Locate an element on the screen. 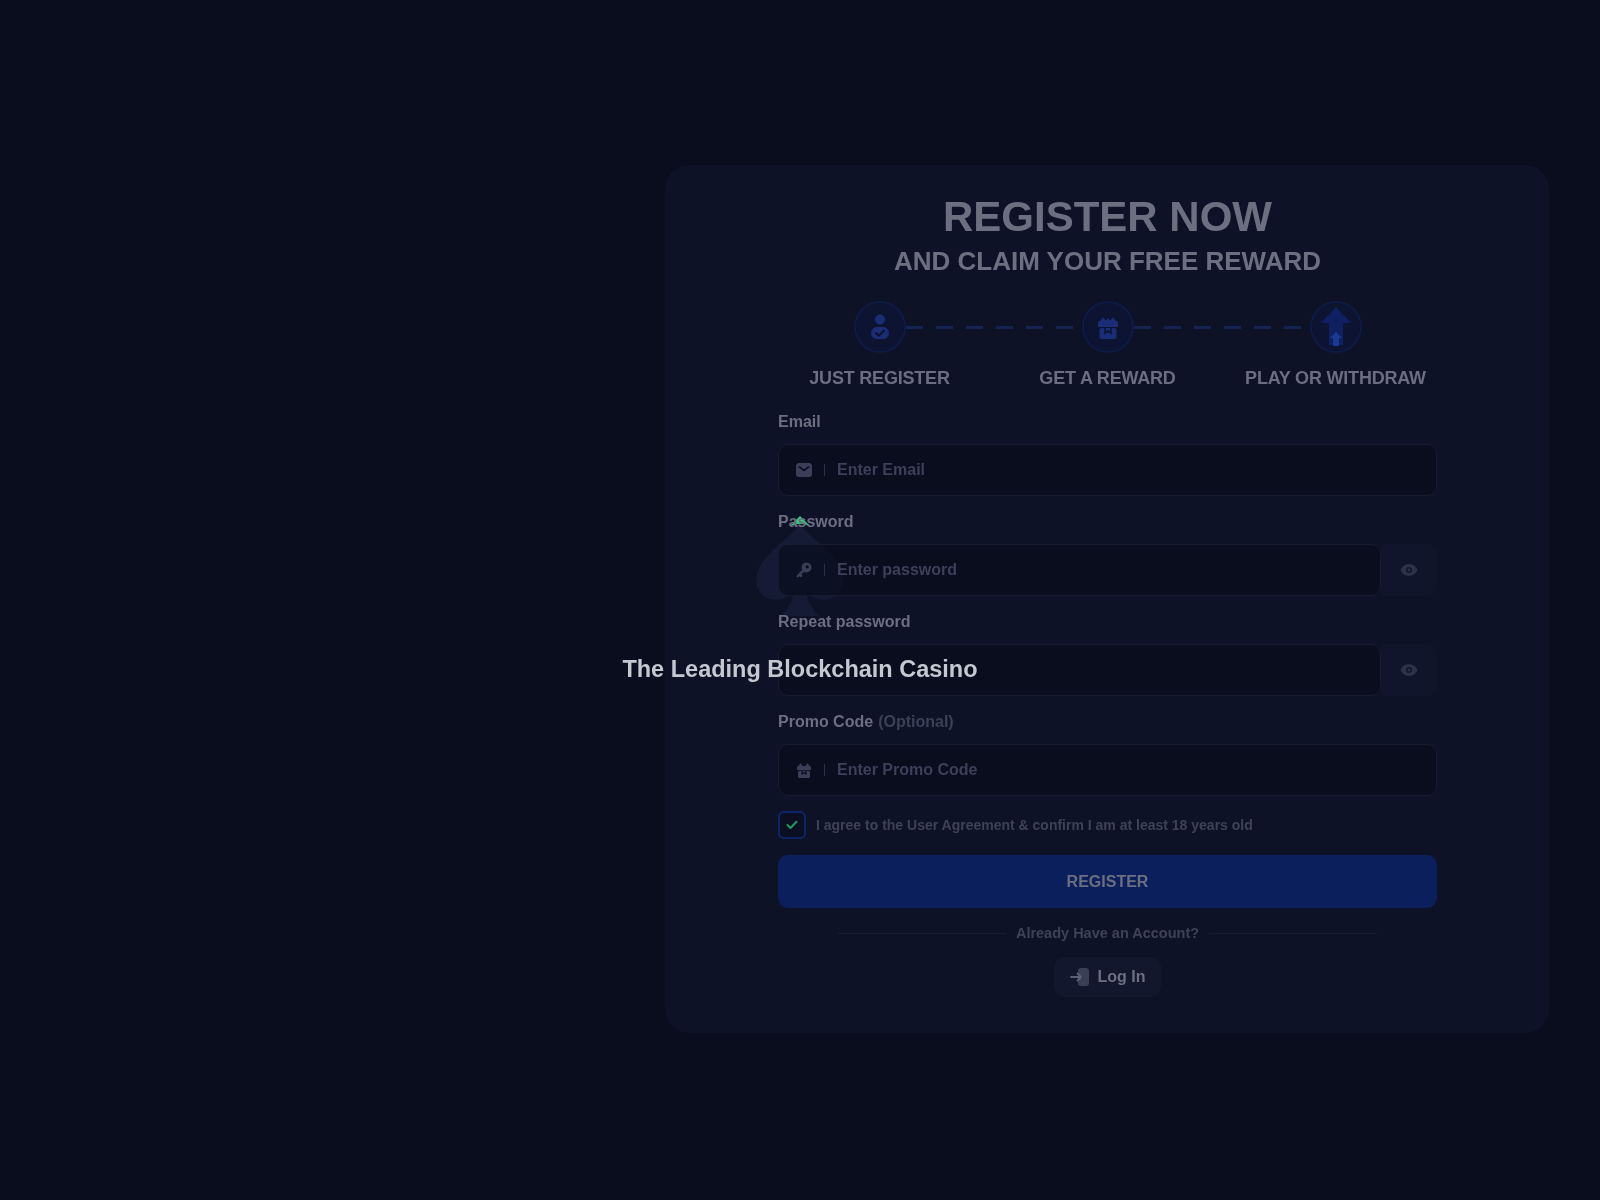 The width and height of the screenshot is (1600, 1200). register-button: REGISTER is located at coordinates (1107, 881).